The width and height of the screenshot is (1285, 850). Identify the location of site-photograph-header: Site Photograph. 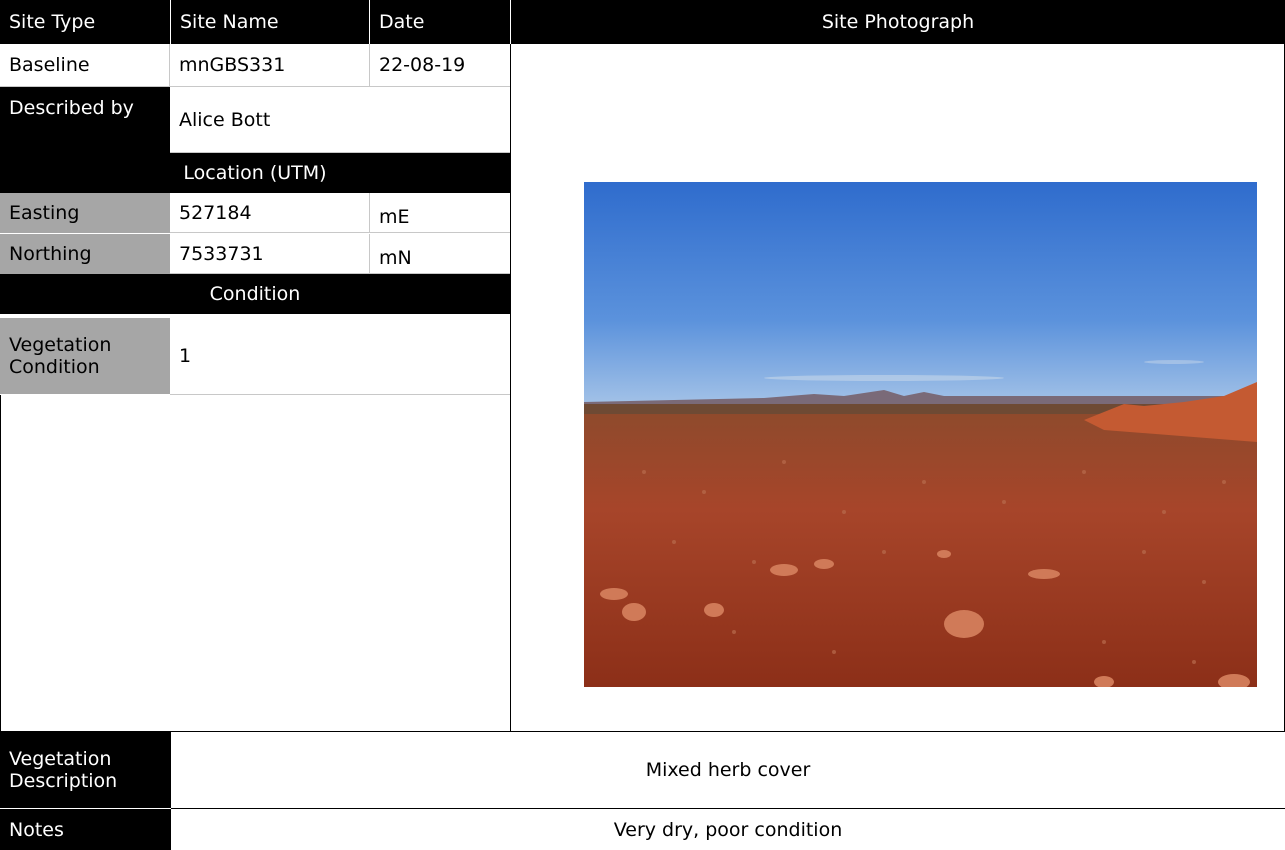
(898, 22).